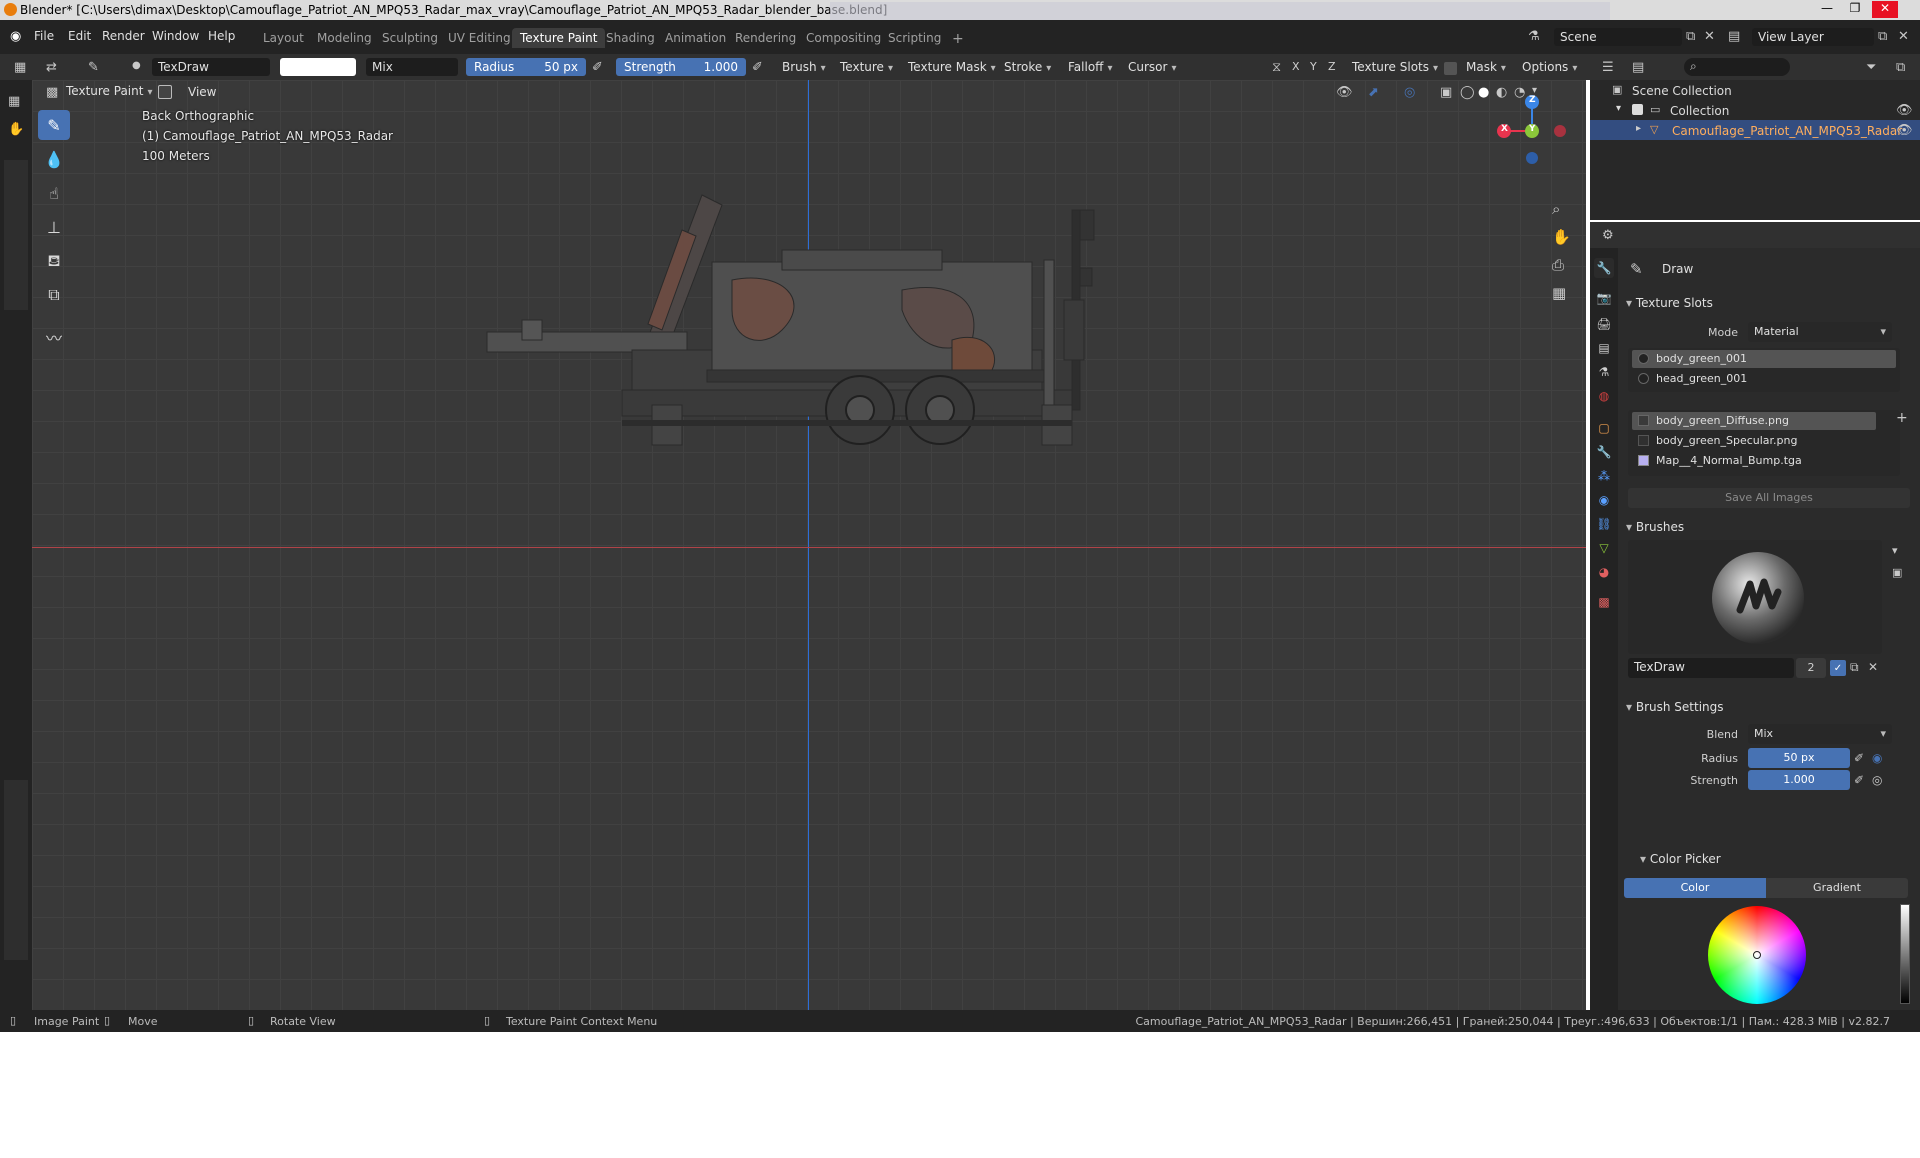 The width and height of the screenshot is (1920, 1158). What do you see at coordinates (1604, 452) in the screenshot?
I see `modifier-tab-icon: 🔧` at bounding box center [1604, 452].